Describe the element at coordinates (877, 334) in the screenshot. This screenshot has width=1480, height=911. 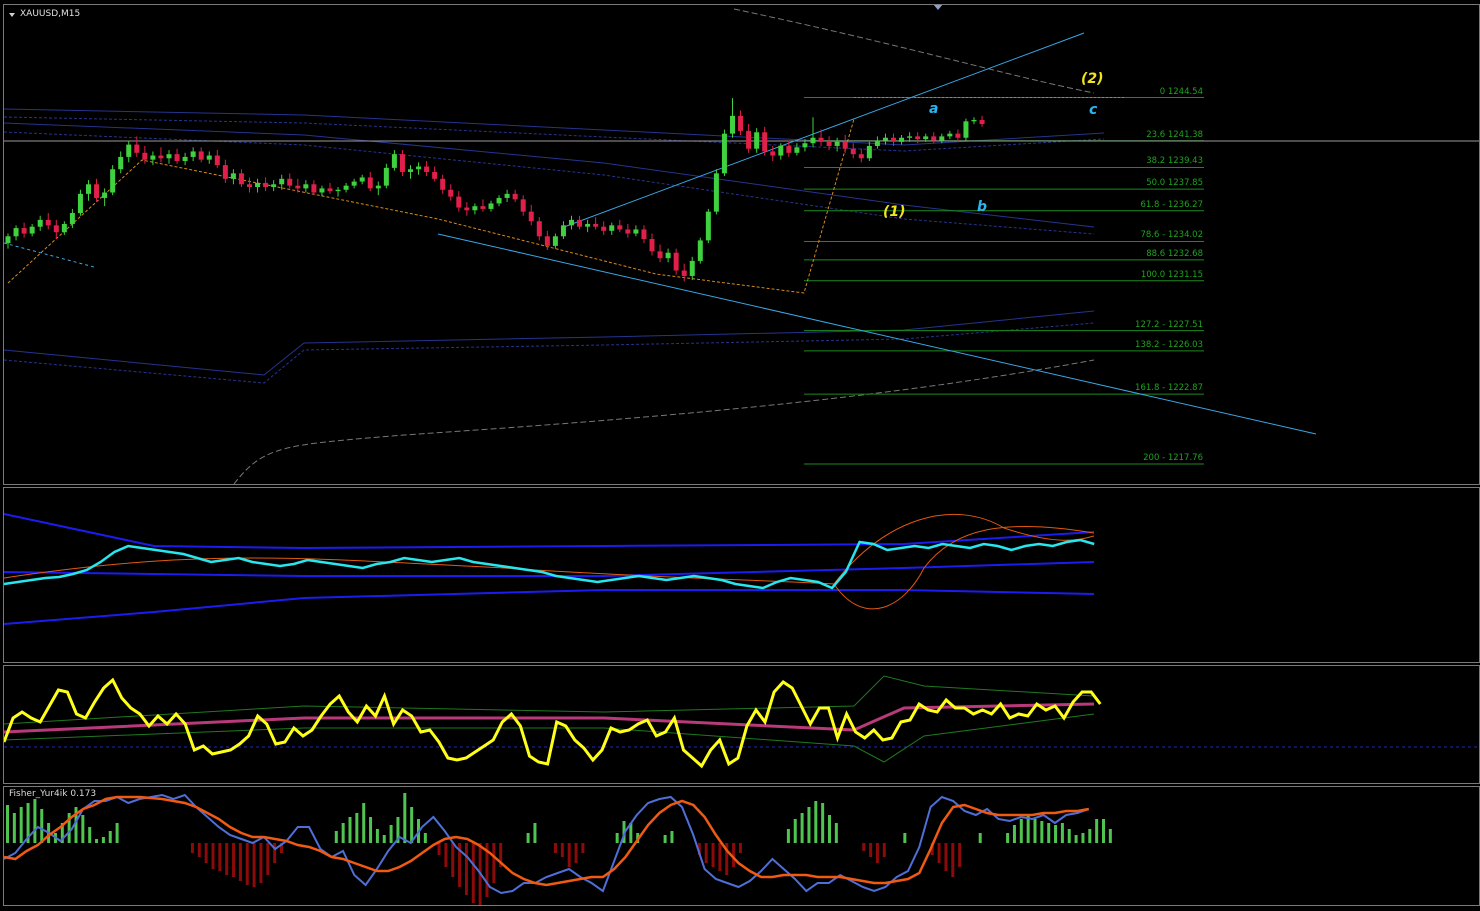
I see `lower-trend-line` at that location.